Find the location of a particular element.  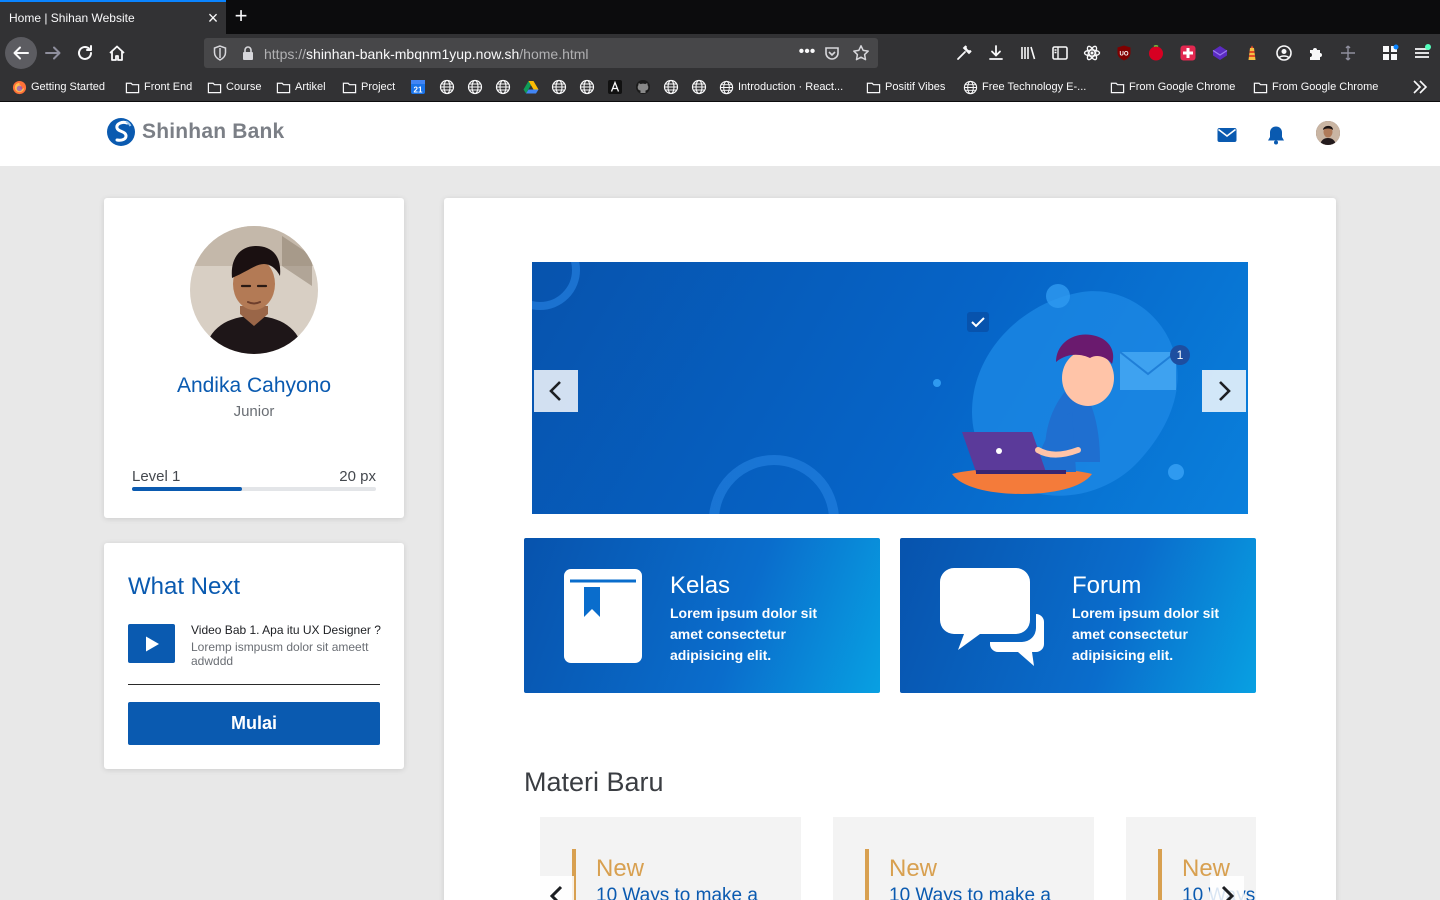

bookmark-star-icon is located at coordinates (861, 53).